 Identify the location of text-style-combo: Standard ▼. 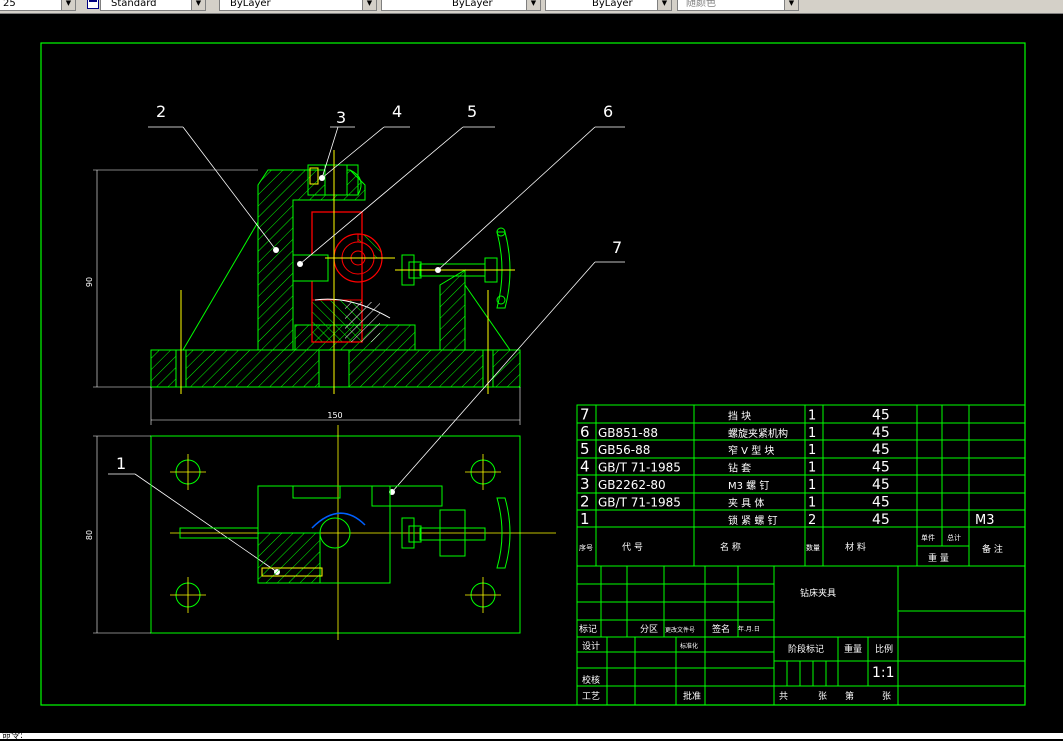
(153, 5).